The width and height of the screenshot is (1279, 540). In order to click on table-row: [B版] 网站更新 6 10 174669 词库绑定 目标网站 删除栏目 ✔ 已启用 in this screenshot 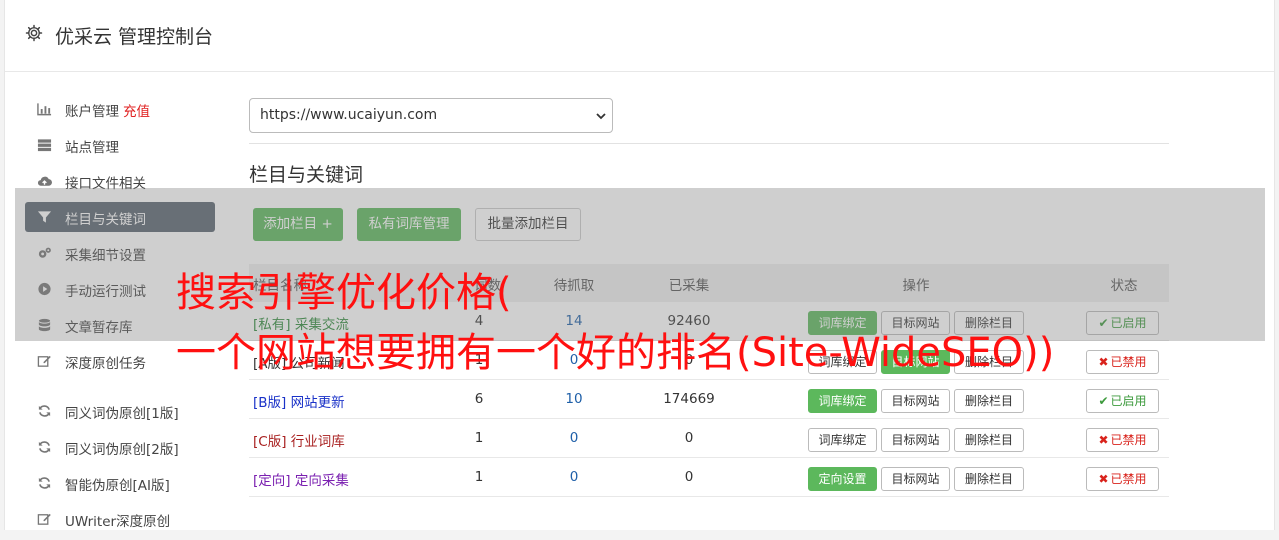, I will do `click(709, 399)`.